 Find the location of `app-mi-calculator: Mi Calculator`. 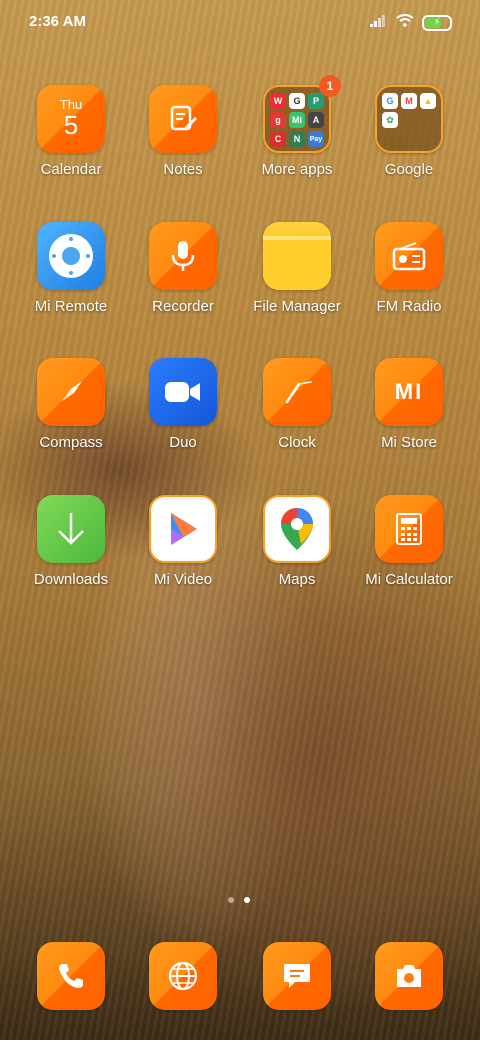

app-mi-calculator: Mi Calculator is located at coordinates (412, 555).